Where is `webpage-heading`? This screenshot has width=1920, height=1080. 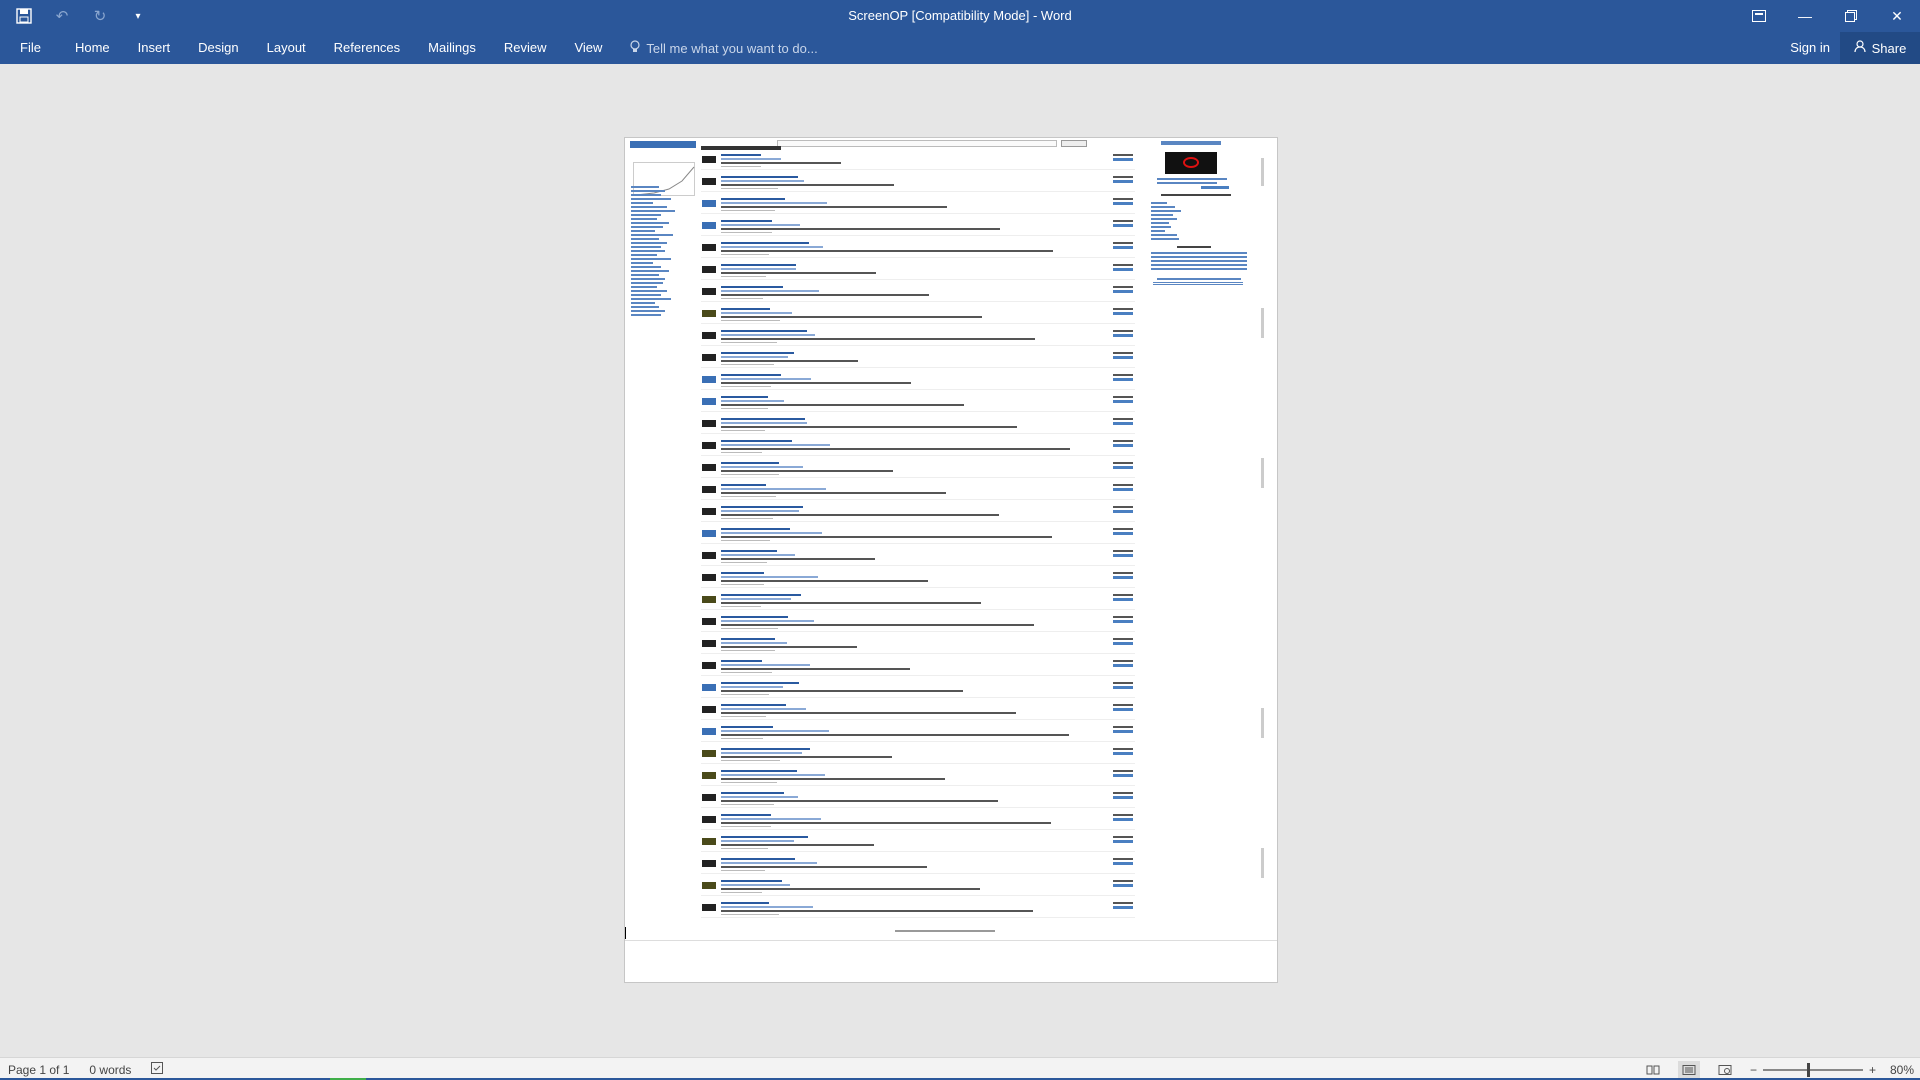
webpage-heading is located at coordinates (741, 148).